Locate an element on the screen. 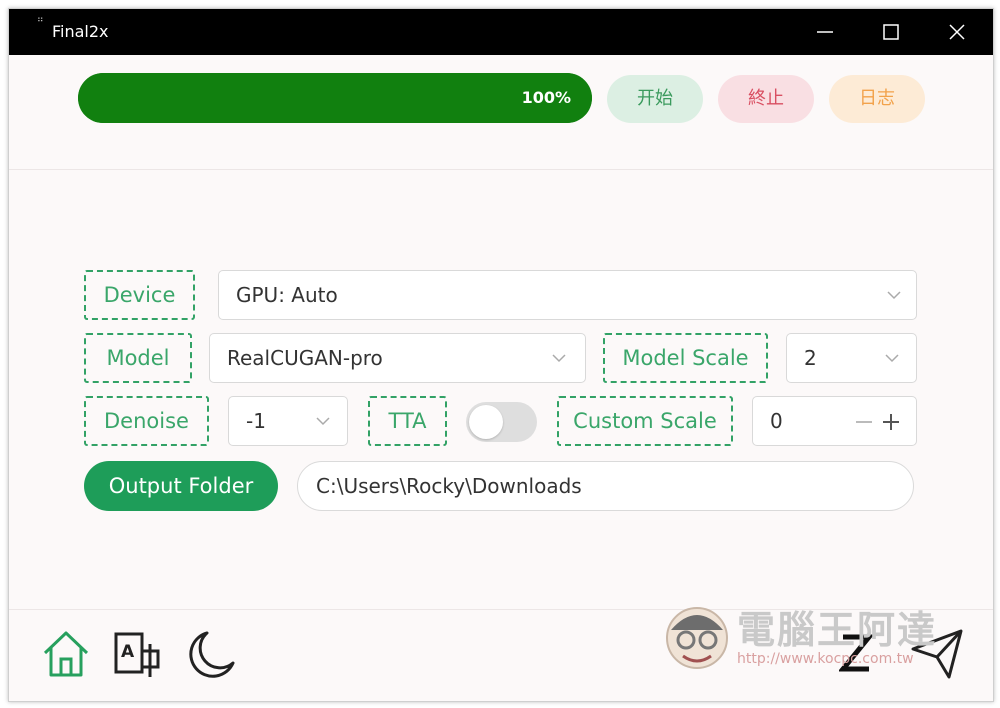 The width and height of the screenshot is (1000, 708). tta-toggle is located at coordinates (501, 422).